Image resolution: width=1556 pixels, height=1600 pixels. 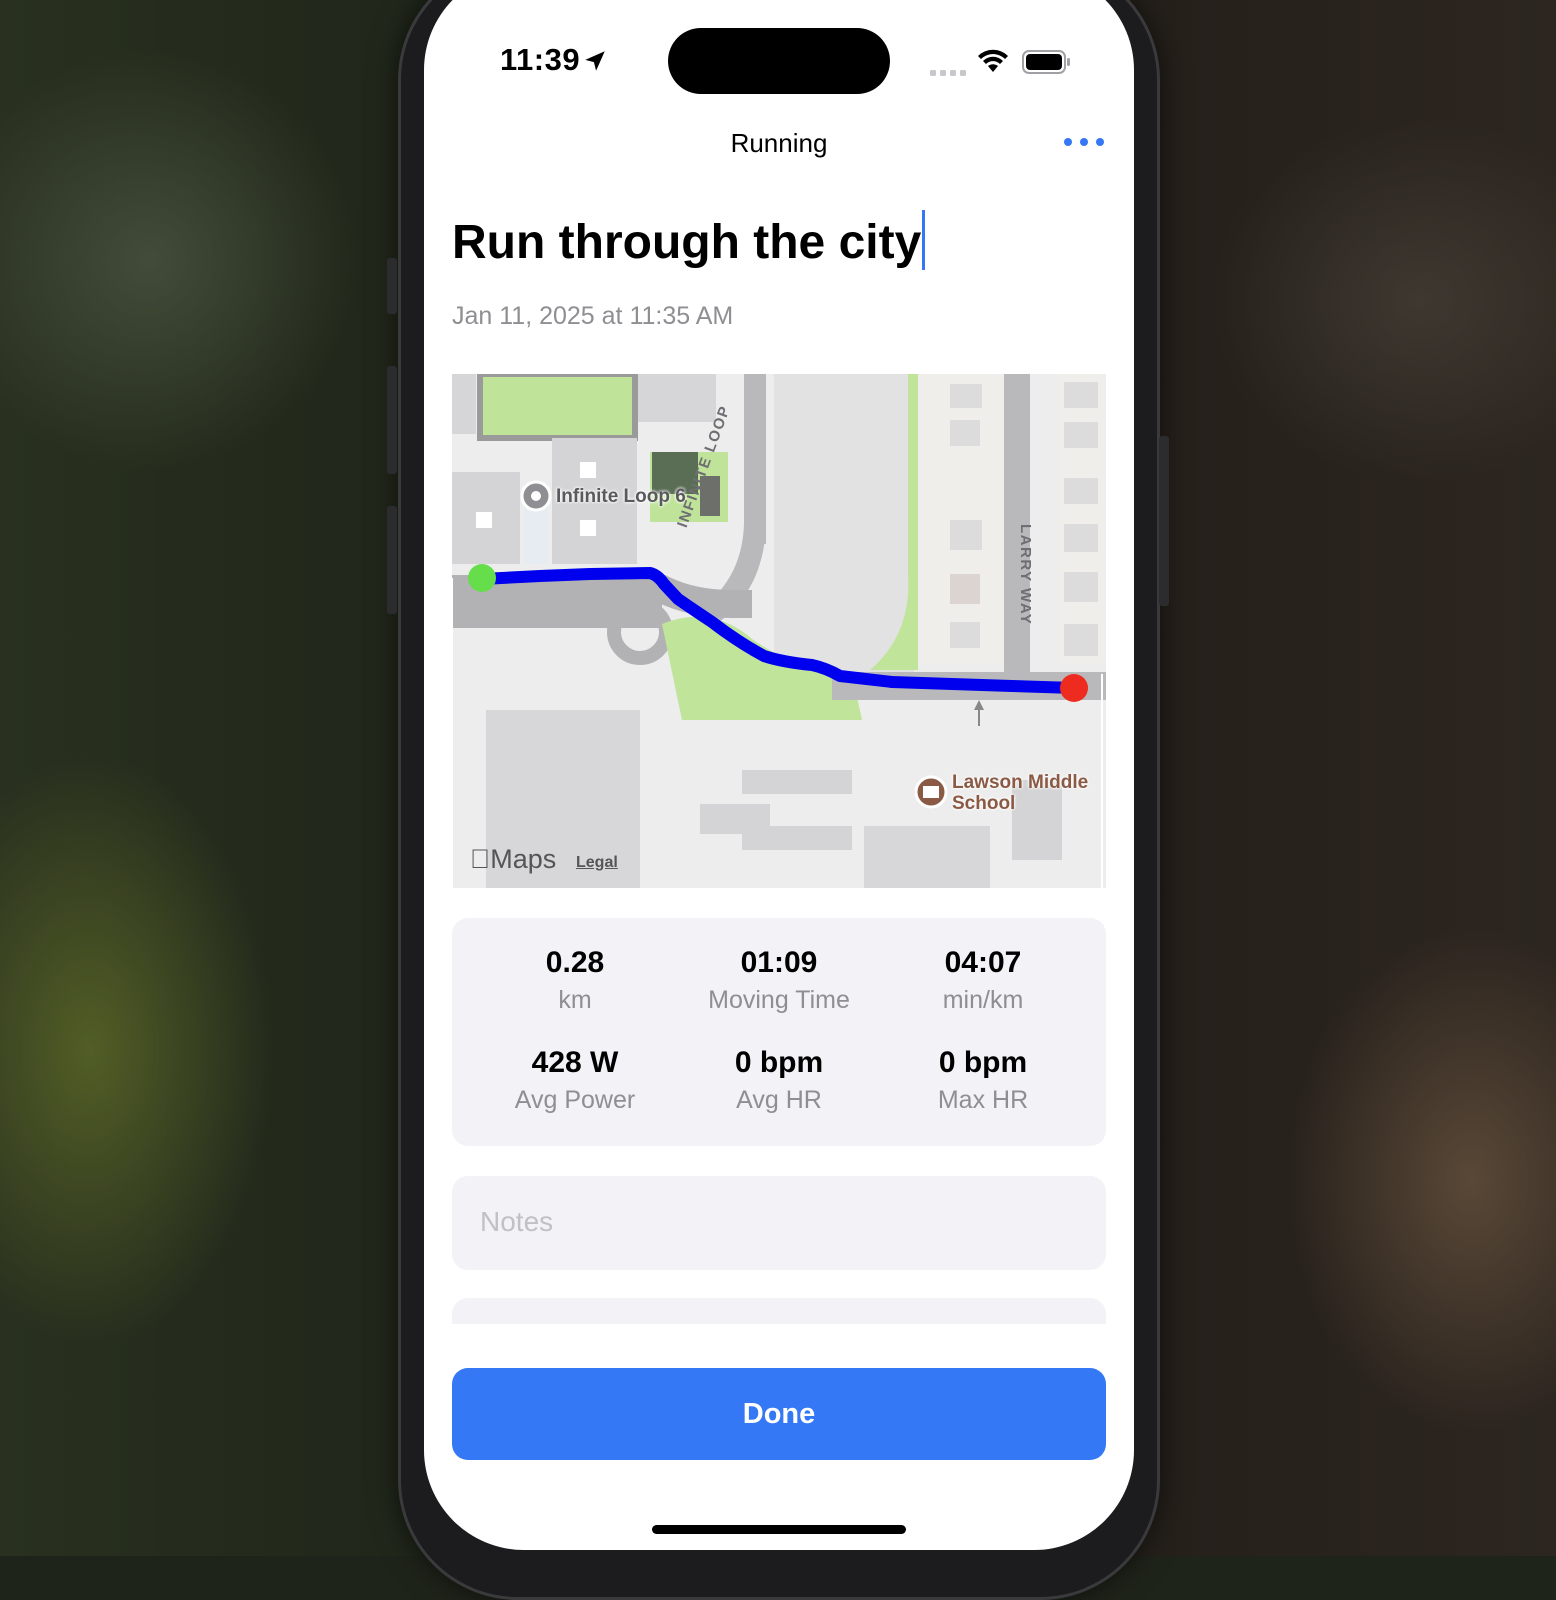 I want to click on stat-label: min/km, so click(x=983, y=1000).